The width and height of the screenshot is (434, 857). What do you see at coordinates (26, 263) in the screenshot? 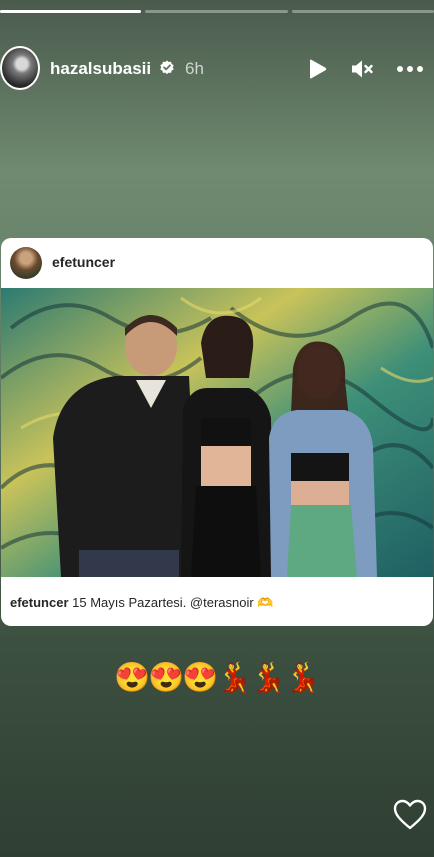
I see `post-avatar` at bounding box center [26, 263].